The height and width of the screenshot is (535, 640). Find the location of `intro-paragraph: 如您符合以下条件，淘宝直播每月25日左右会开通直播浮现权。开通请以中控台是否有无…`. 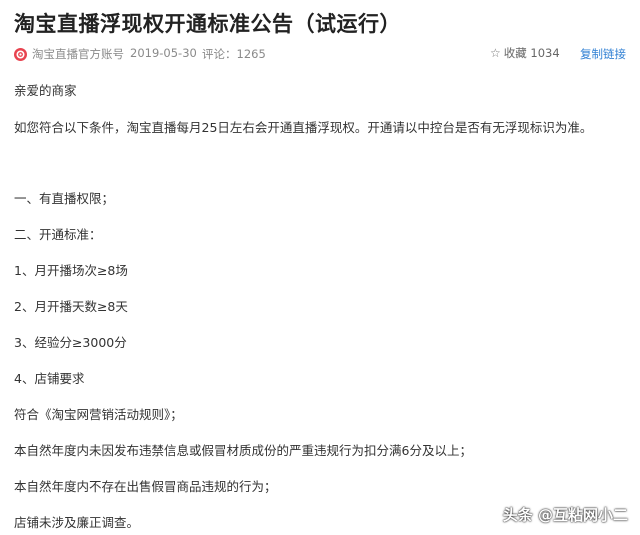

intro-paragraph: 如您符合以下条件，淘宝直播每月25日左右会开通直播浮现权。开通请以中控台是否有无… is located at coordinates (303, 127).